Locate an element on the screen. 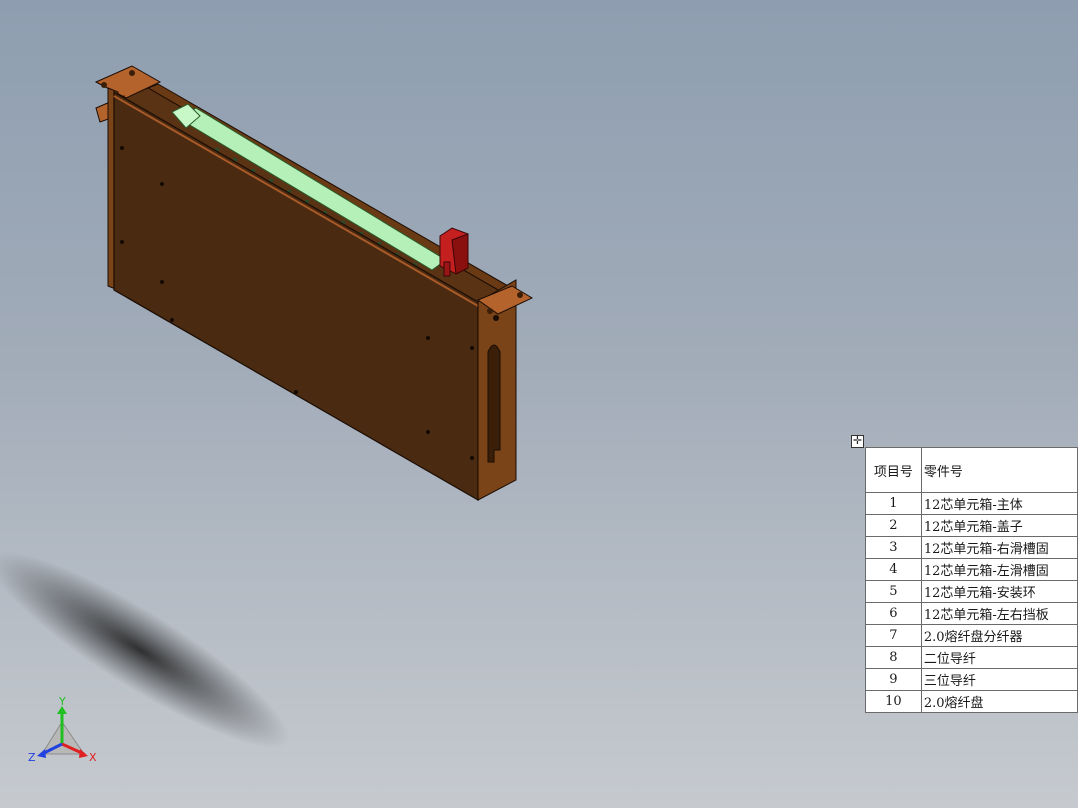 The width and height of the screenshot is (1078, 808). bom-part-name: 2.0熔纤盘 is located at coordinates (999, 701).